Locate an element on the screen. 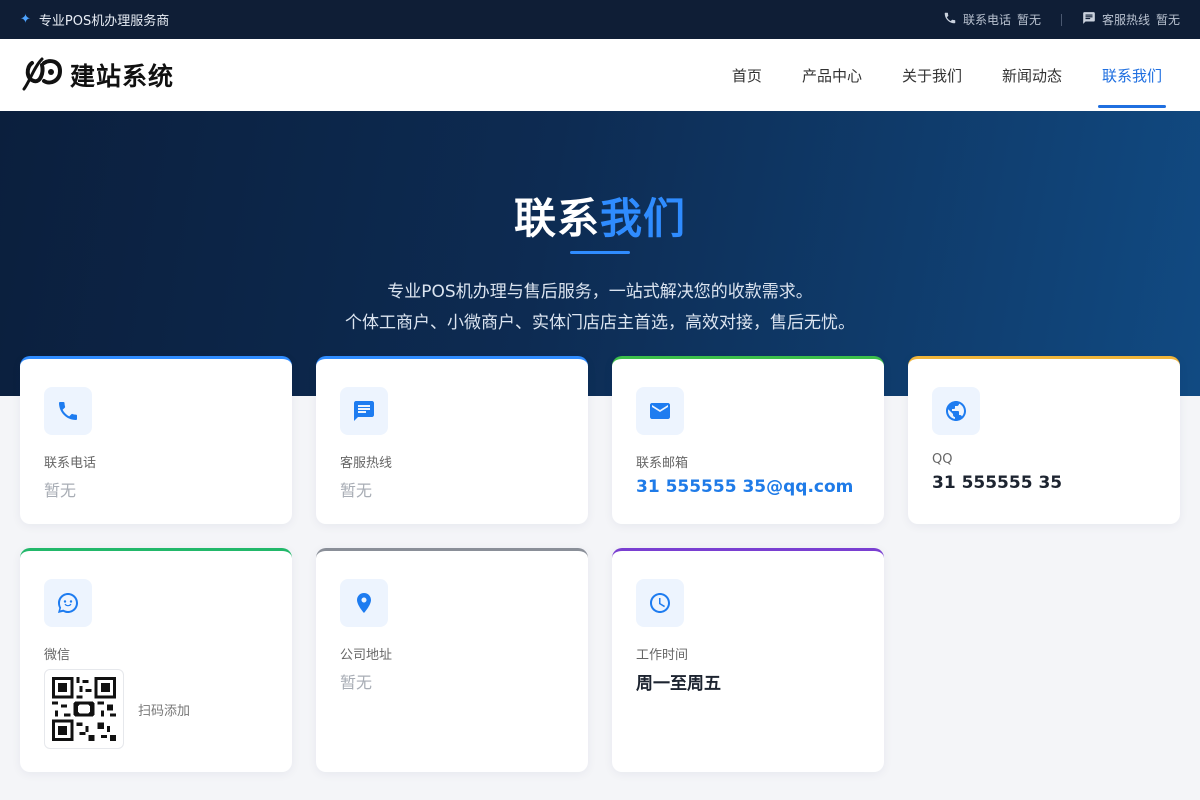  topbar-hotline-value: 暂无 is located at coordinates (1167, 20).